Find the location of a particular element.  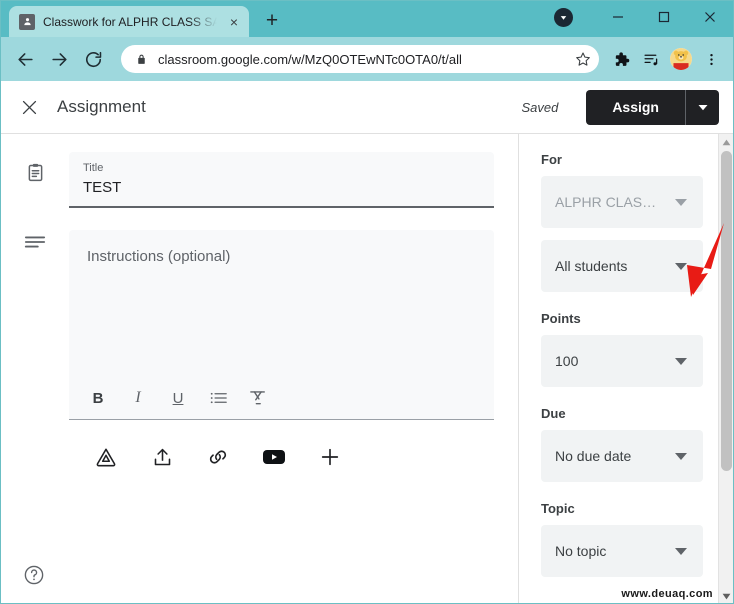

help-button is located at coordinates (34, 575).